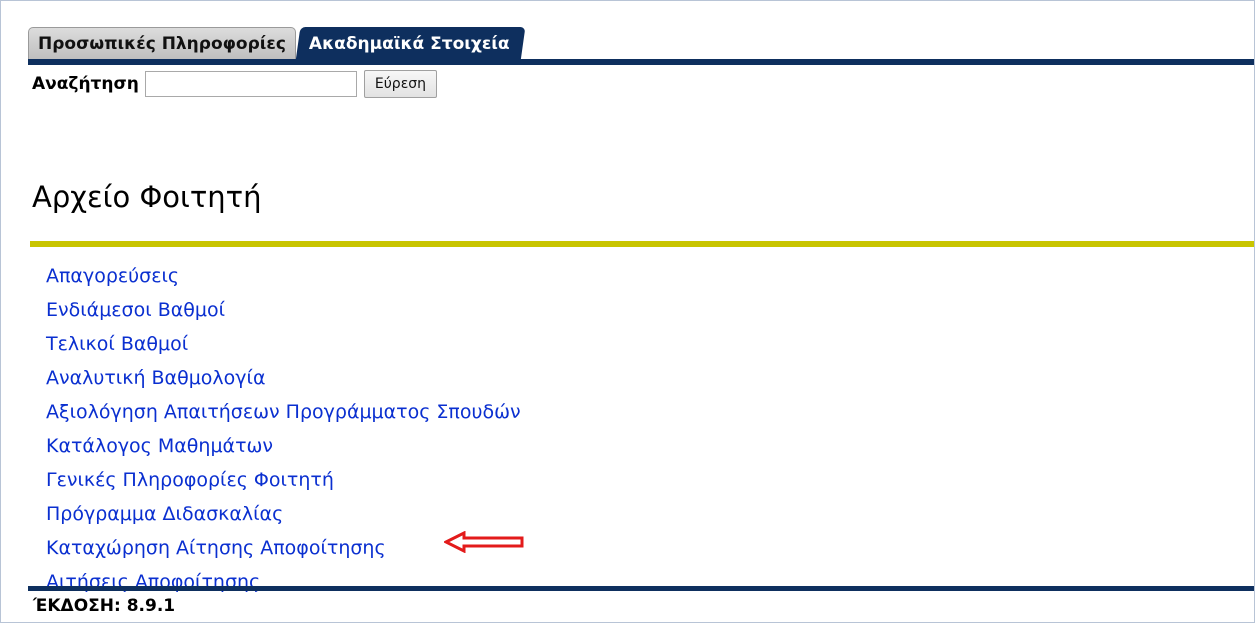 The width and height of the screenshot is (1255, 623). What do you see at coordinates (484, 542) in the screenshot?
I see `left-arrow-icon` at bounding box center [484, 542].